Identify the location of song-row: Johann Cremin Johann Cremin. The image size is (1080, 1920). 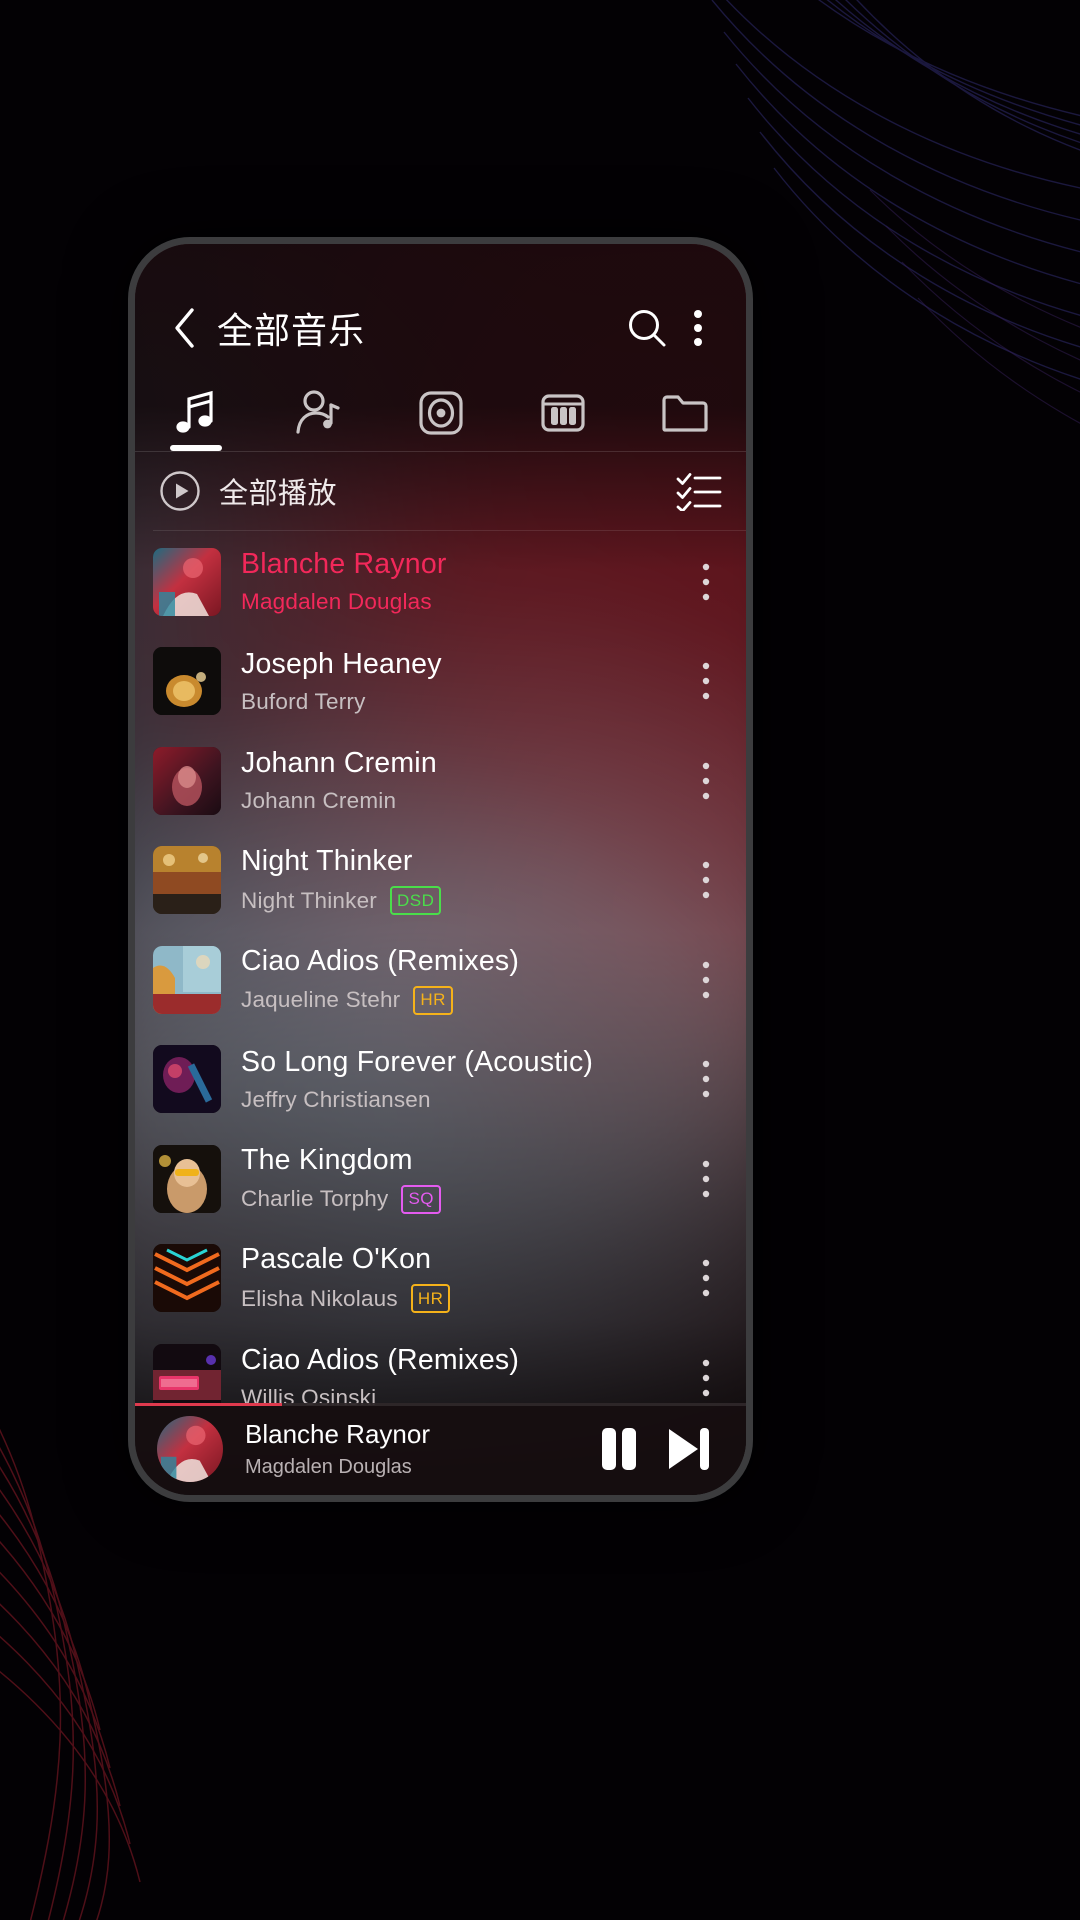
(440, 781).